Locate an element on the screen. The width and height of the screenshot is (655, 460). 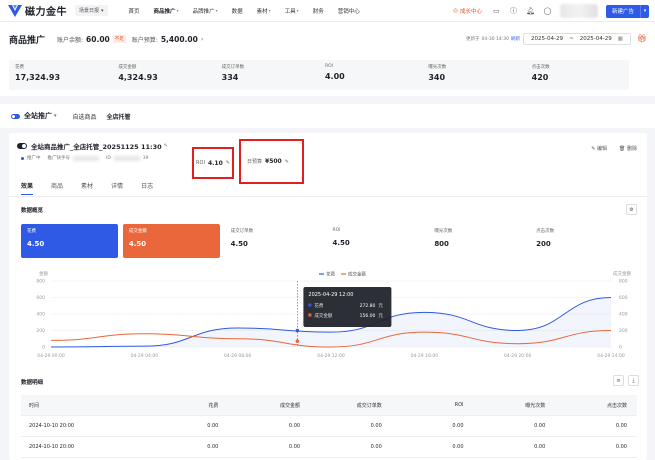
column-header: 成交金额 is located at coordinates (269, 405).